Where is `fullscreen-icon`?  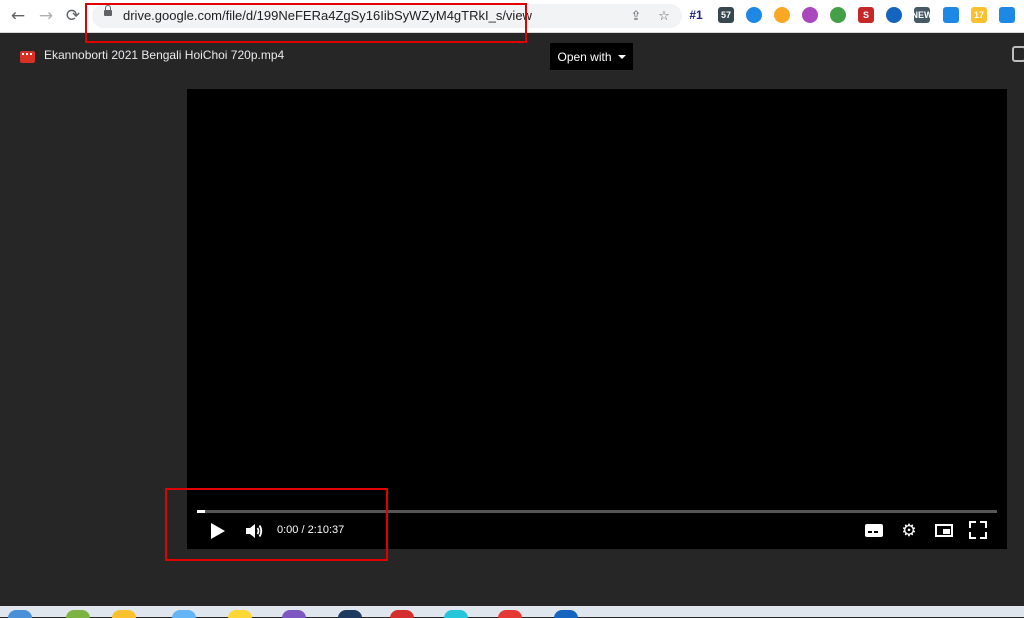 fullscreen-icon is located at coordinates (978, 530).